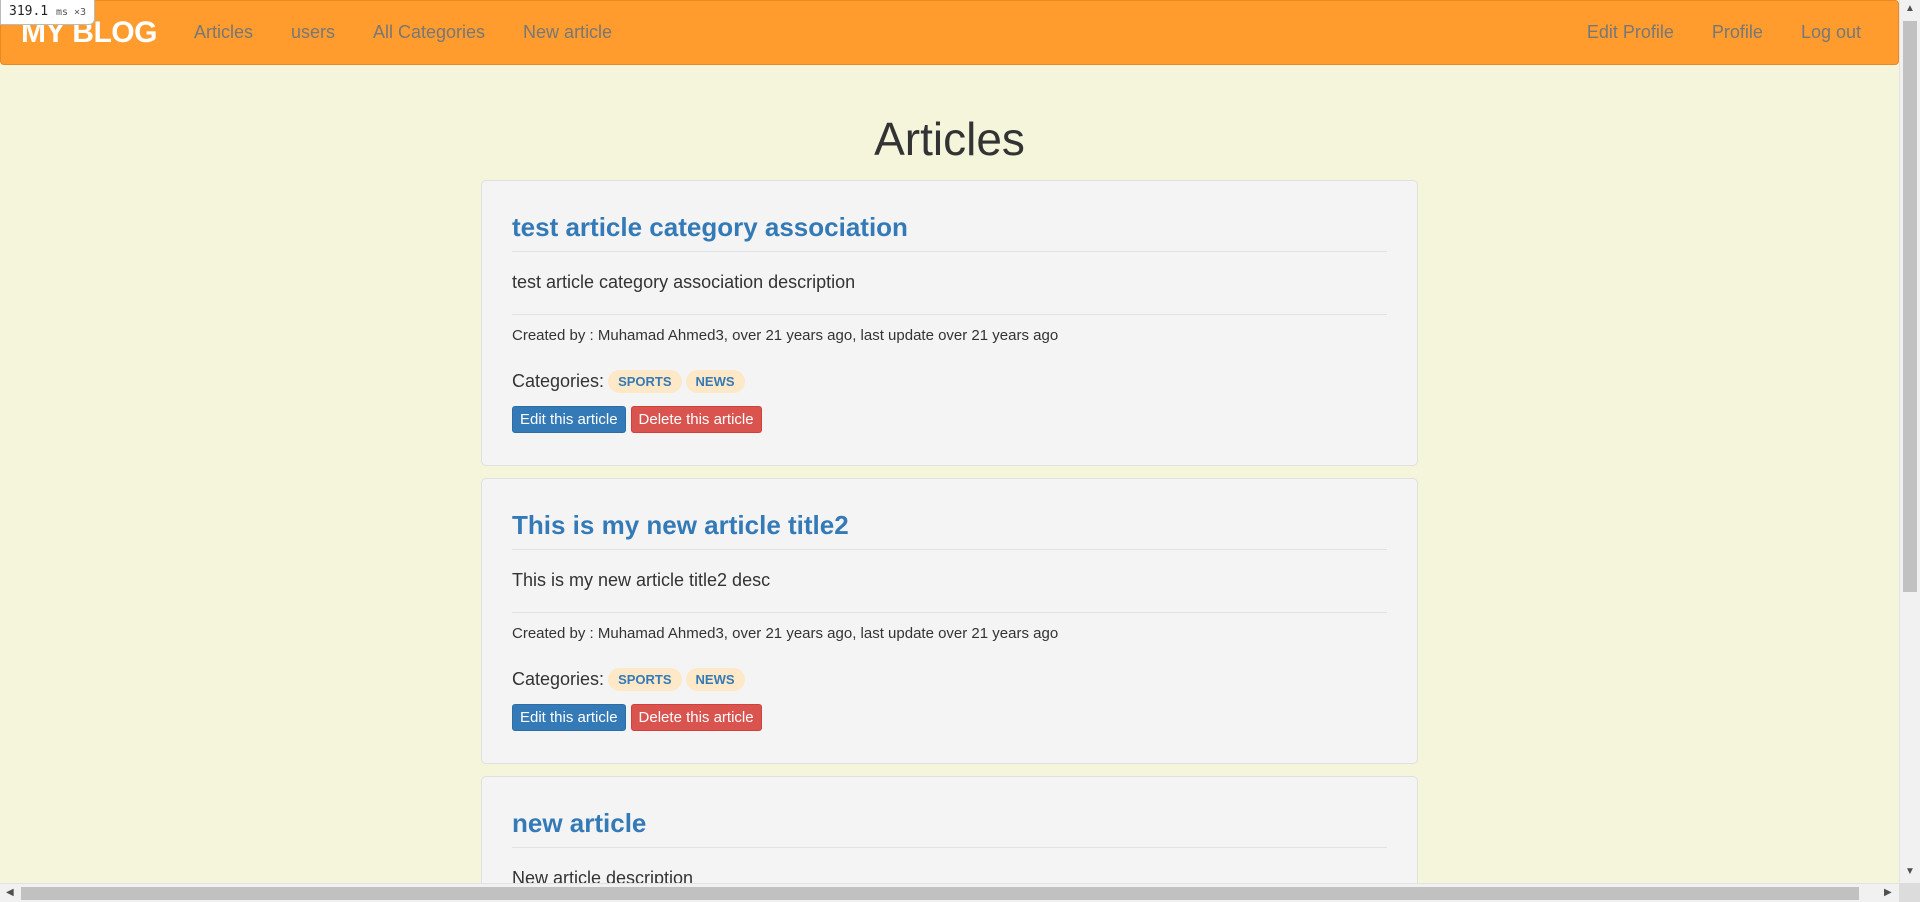 The image size is (1920, 902). I want to click on article-title: This is my new article title2, so click(949, 514).